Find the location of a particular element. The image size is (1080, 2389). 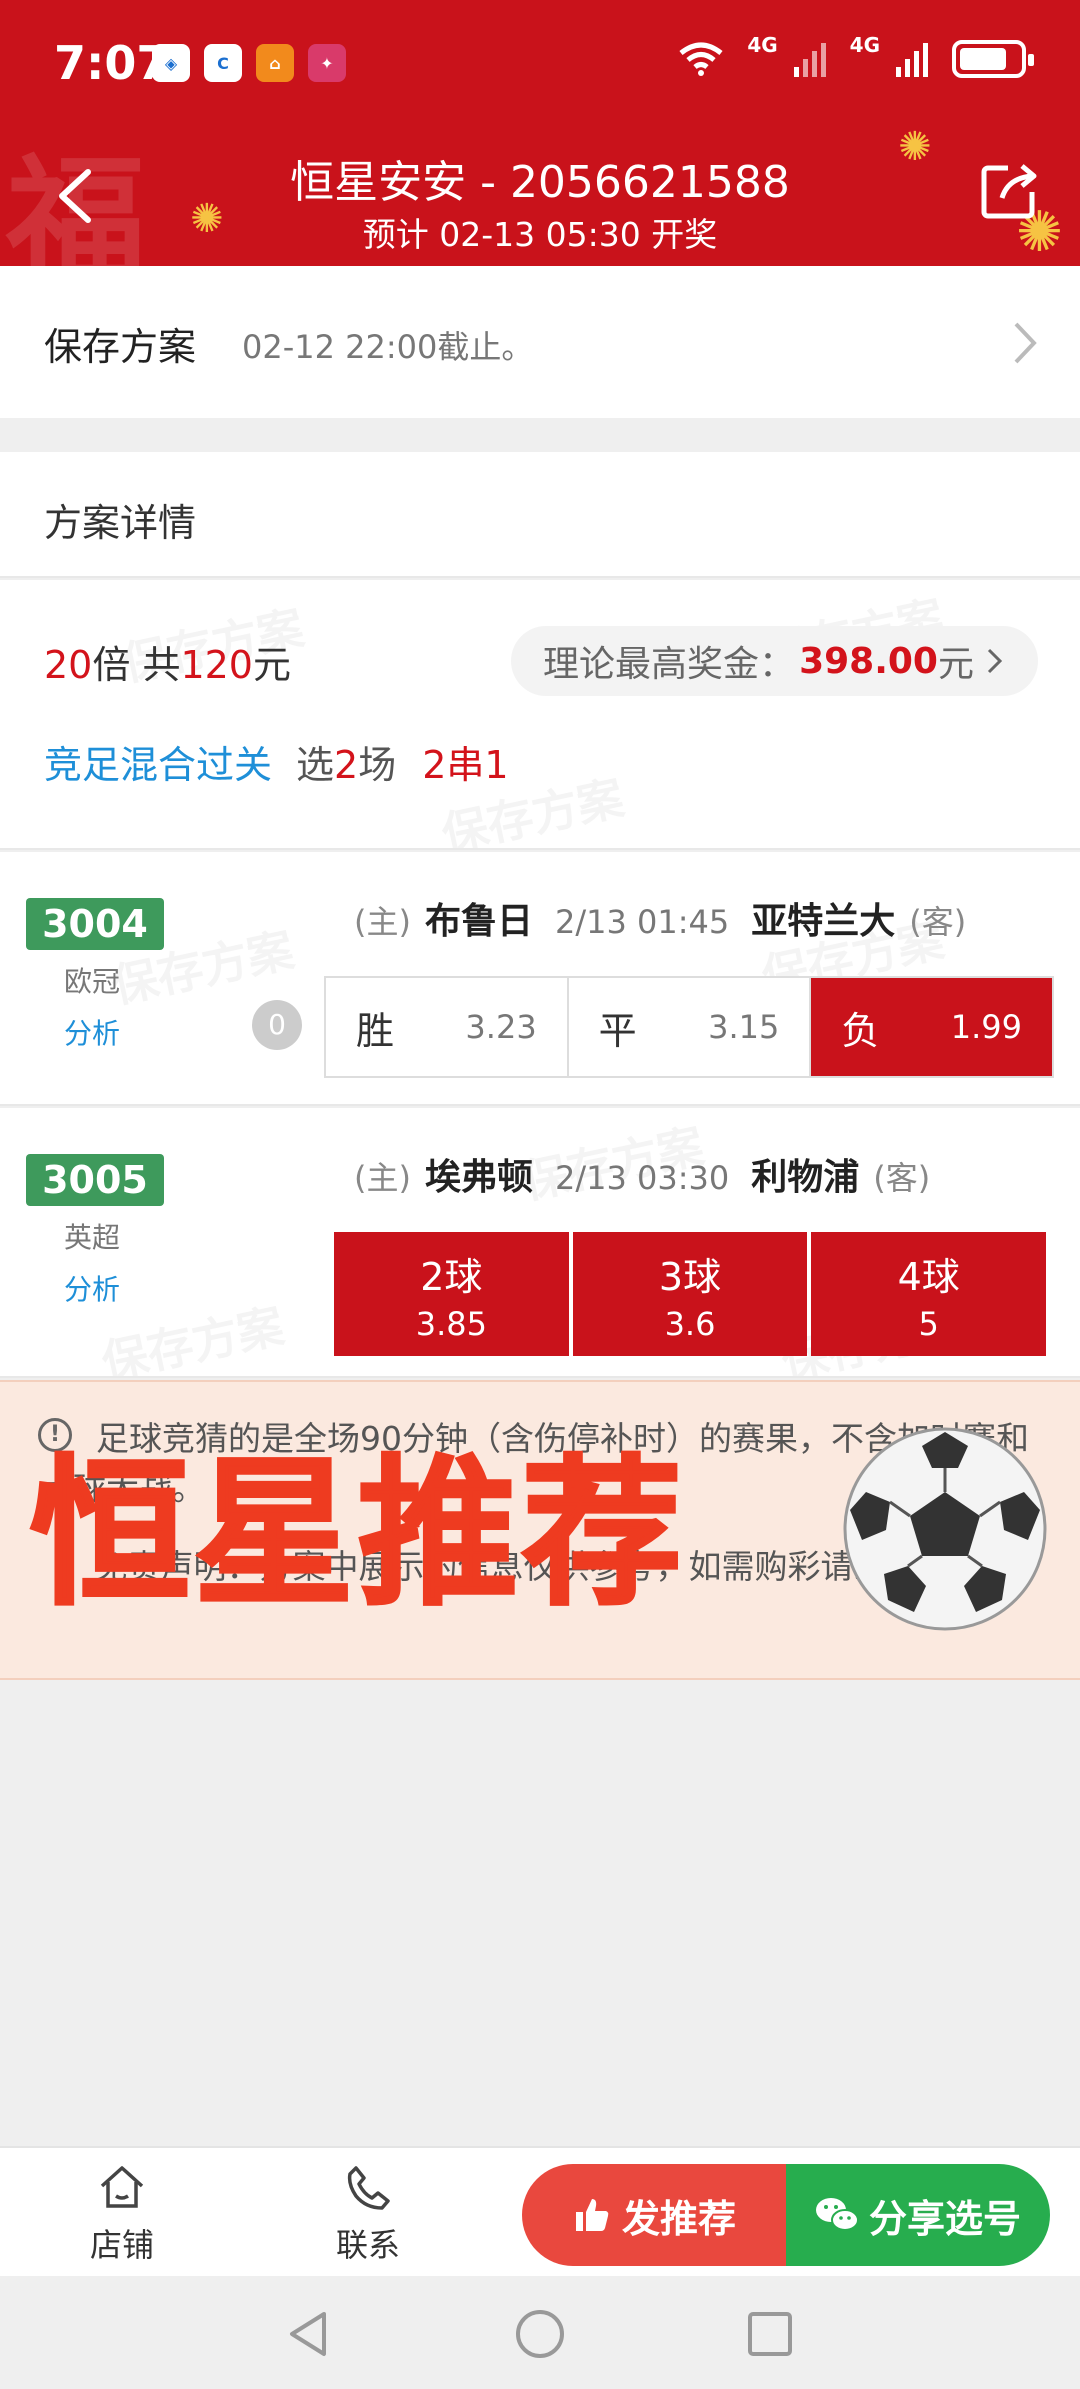

system-nav-bar is located at coordinates (540, 2332).